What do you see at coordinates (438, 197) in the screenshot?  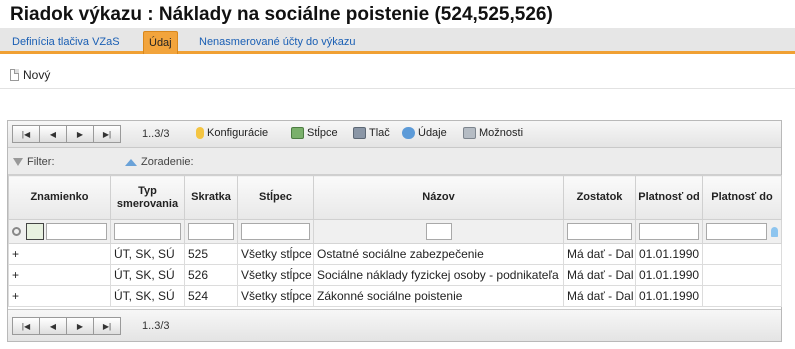 I see `column-header-name: Názov` at bounding box center [438, 197].